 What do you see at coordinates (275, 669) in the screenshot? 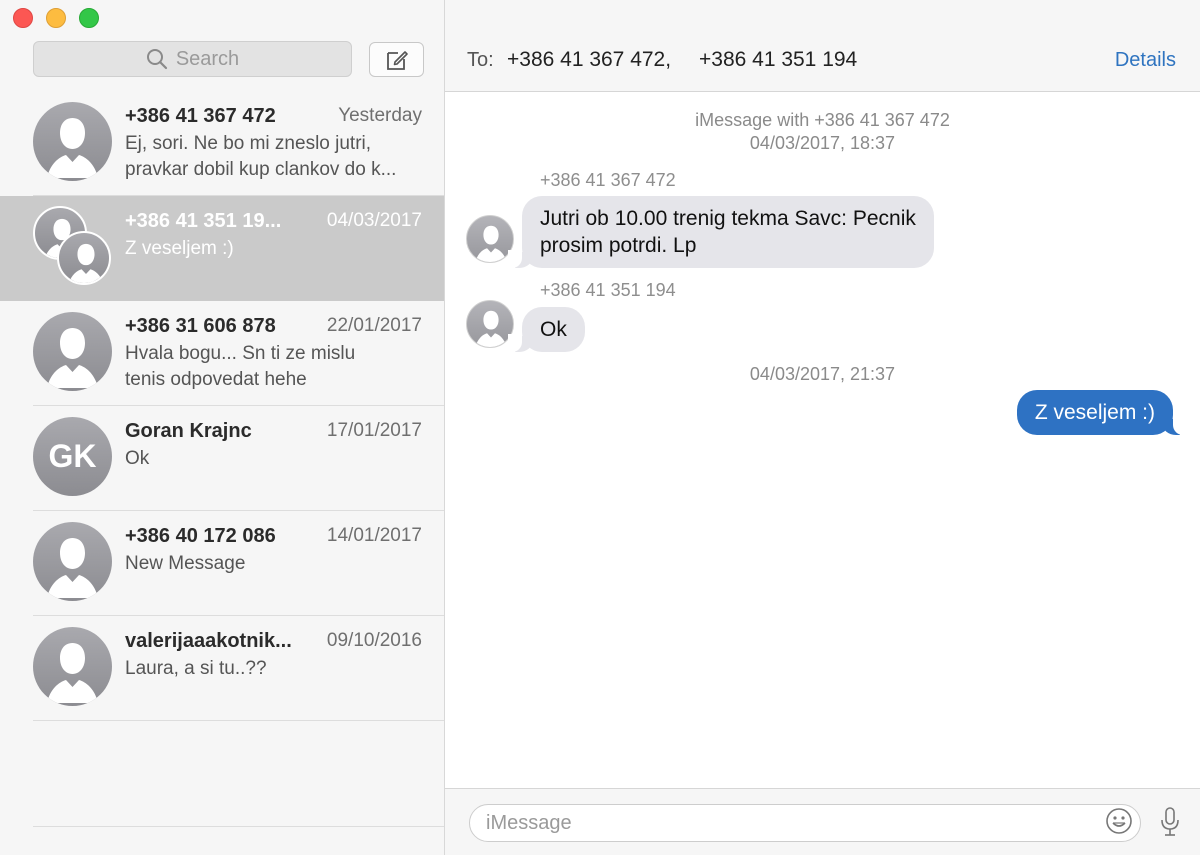
I see `conversation-preview: Laura, a si tu..??` at bounding box center [275, 669].